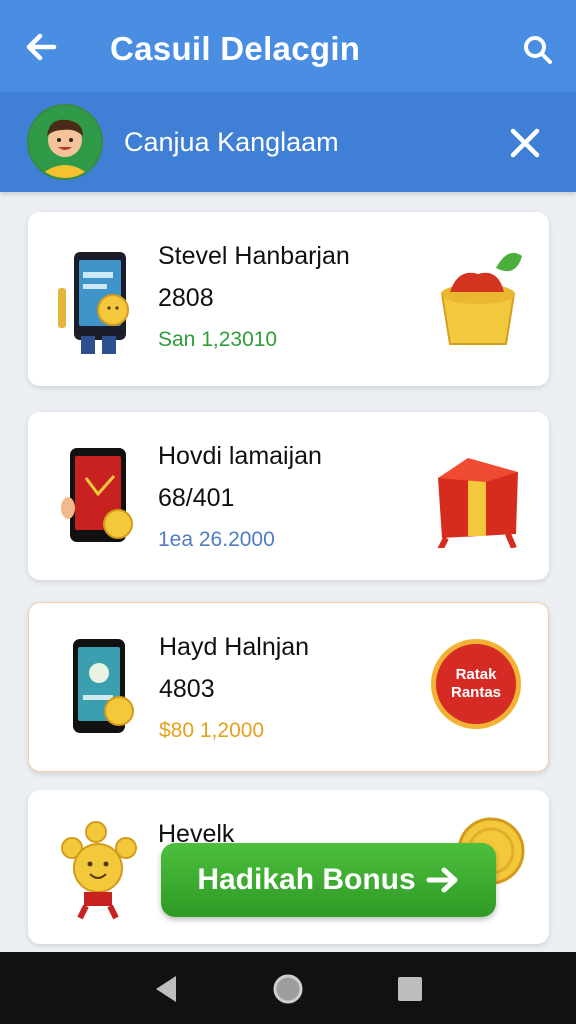 This screenshot has width=576, height=1024. What do you see at coordinates (187, 689) in the screenshot?
I see `item-value: 4803` at bounding box center [187, 689].